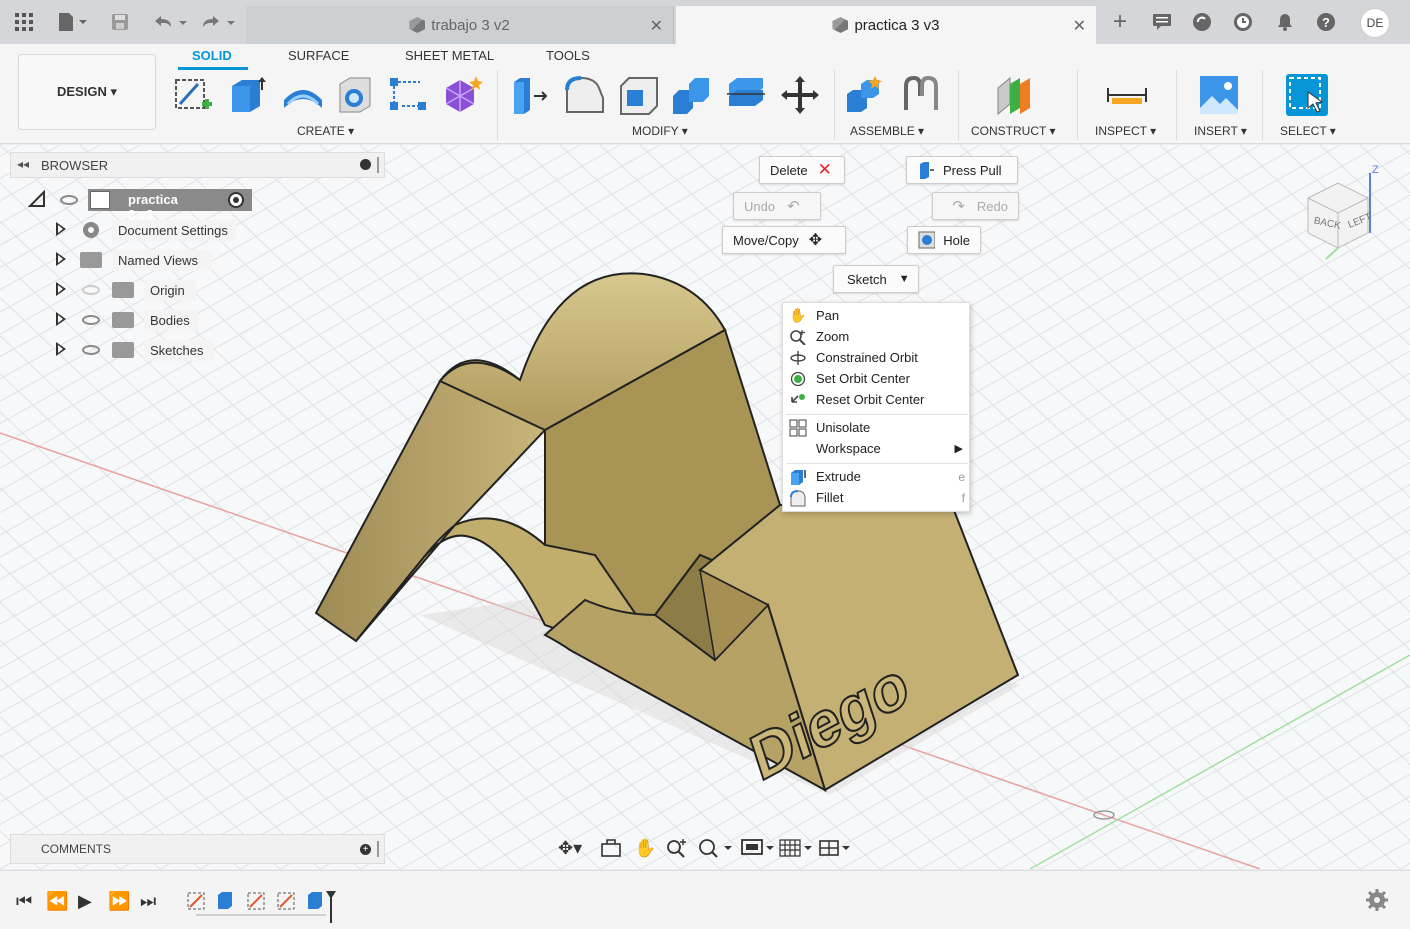  Describe the element at coordinates (877, 315) in the screenshot. I see `menu-item-pan: ✋ Pan` at that location.